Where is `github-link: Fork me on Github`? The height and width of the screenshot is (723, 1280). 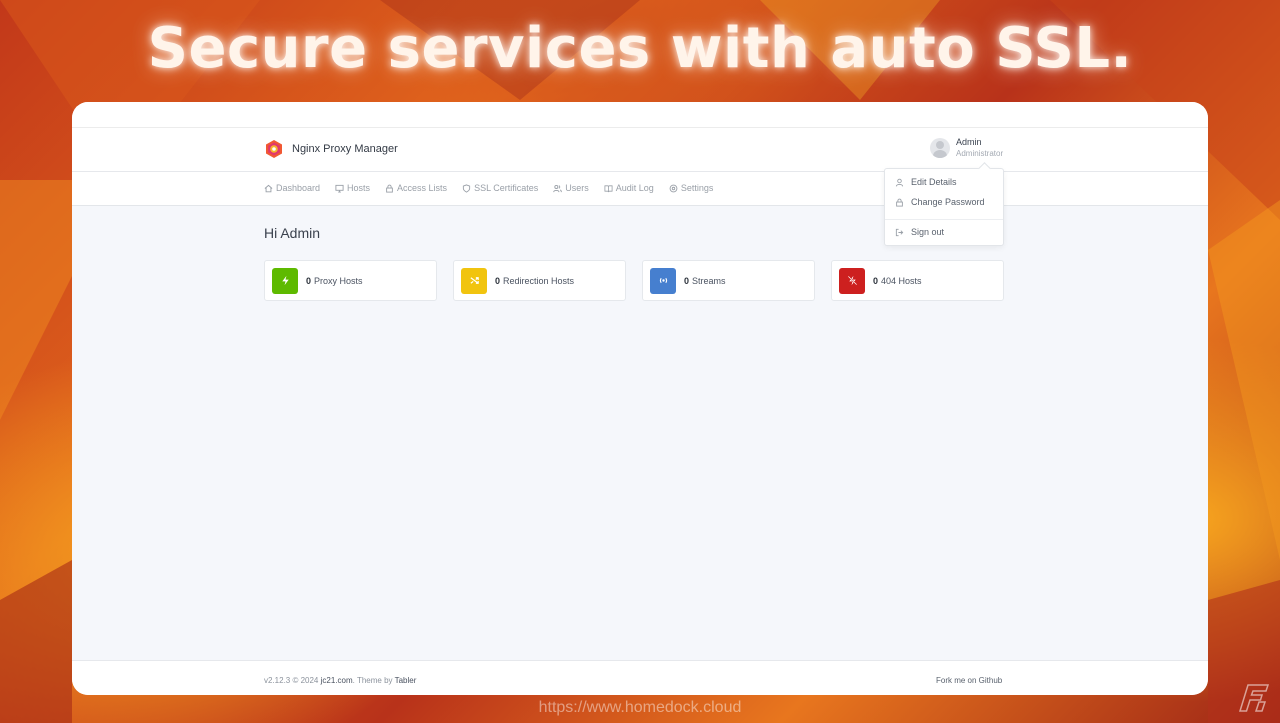 github-link: Fork me on Github is located at coordinates (969, 680).